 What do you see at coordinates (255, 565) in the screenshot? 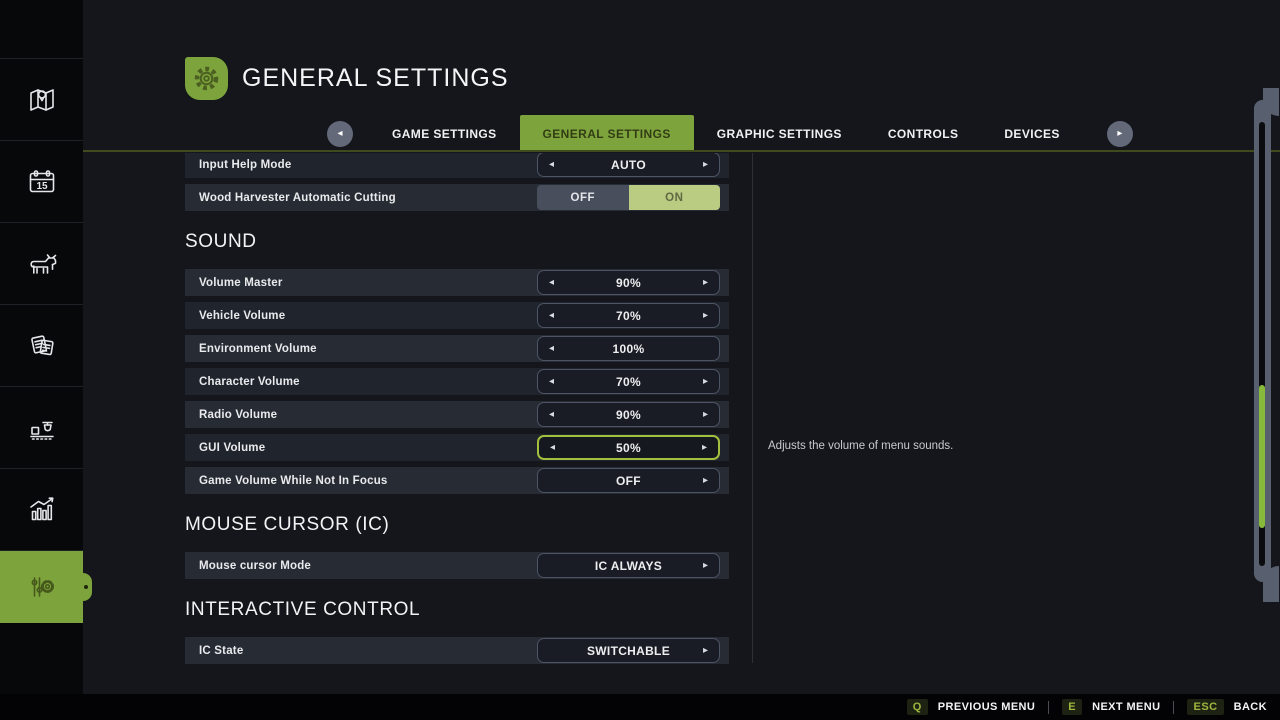
I see `setting-label: Mouse cursor Mode` at bounding box center [255, 565].